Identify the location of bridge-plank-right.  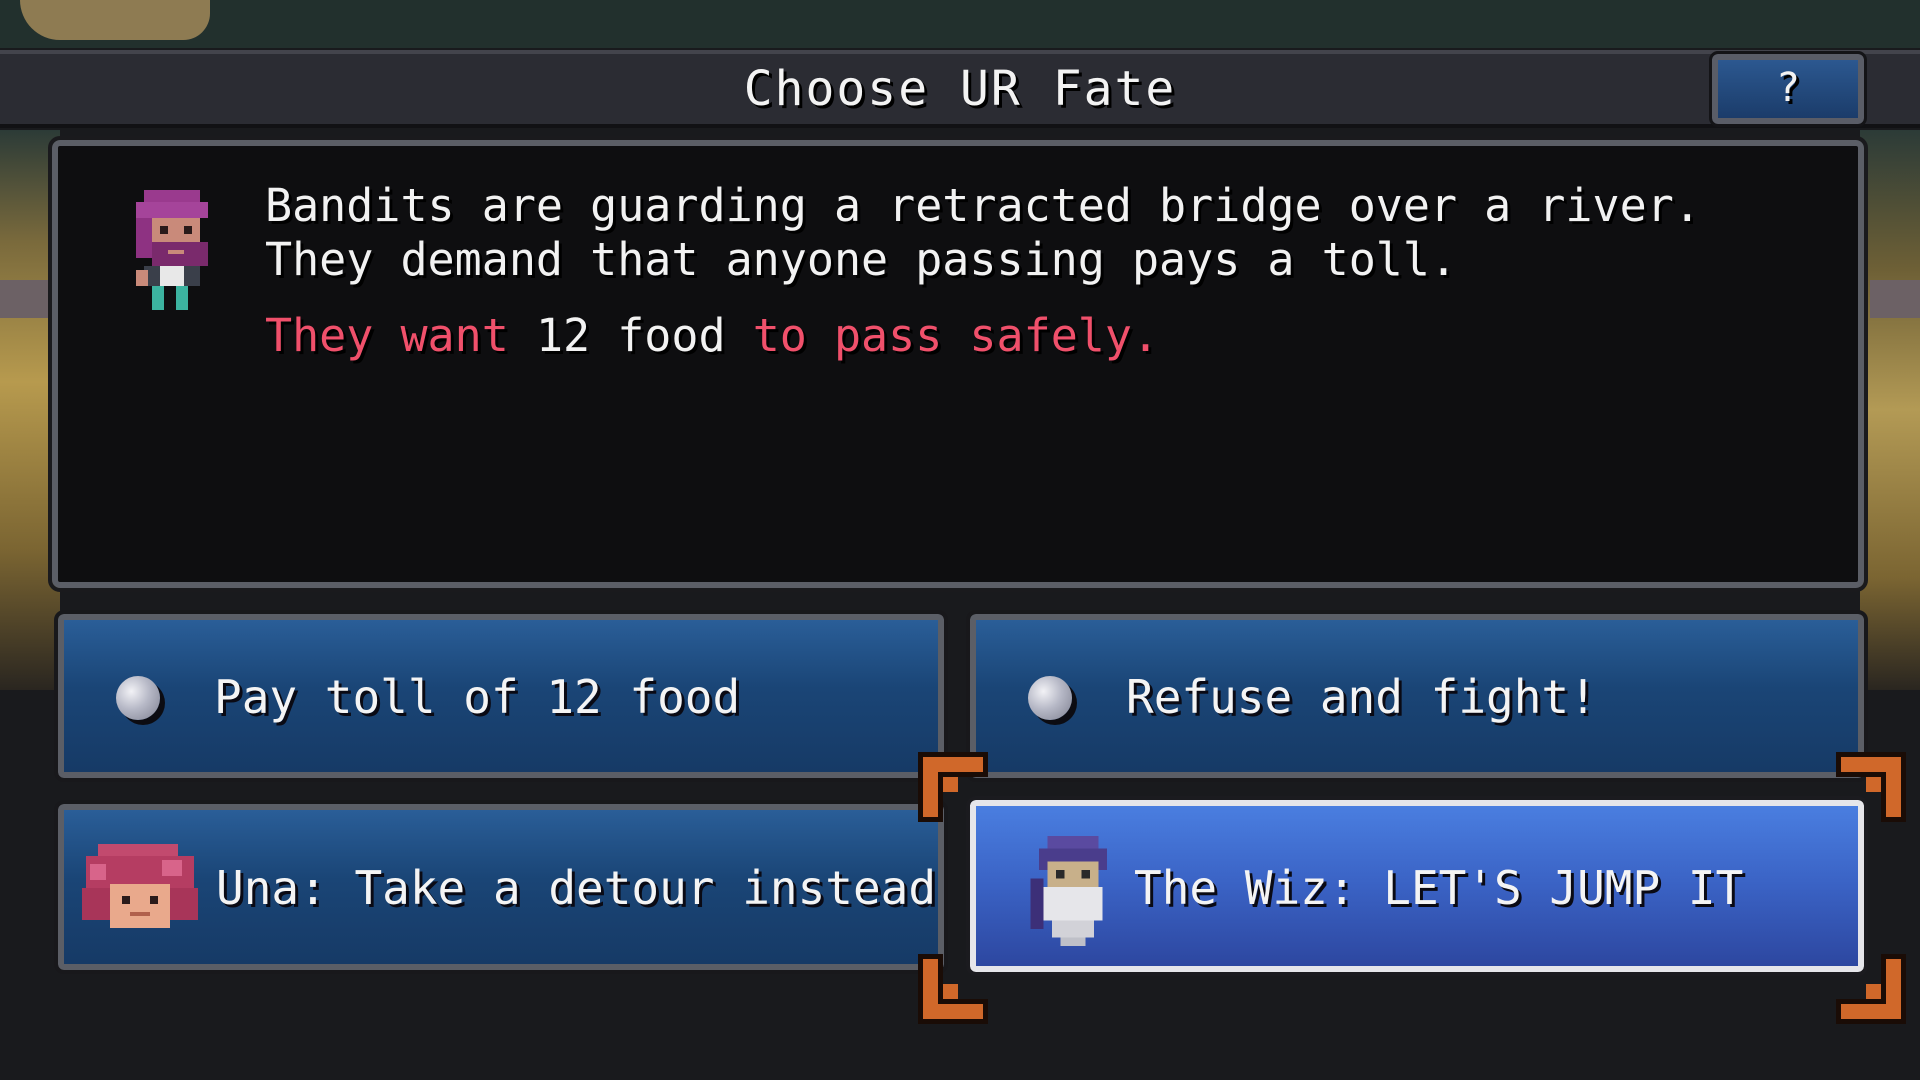
(1895, 299).